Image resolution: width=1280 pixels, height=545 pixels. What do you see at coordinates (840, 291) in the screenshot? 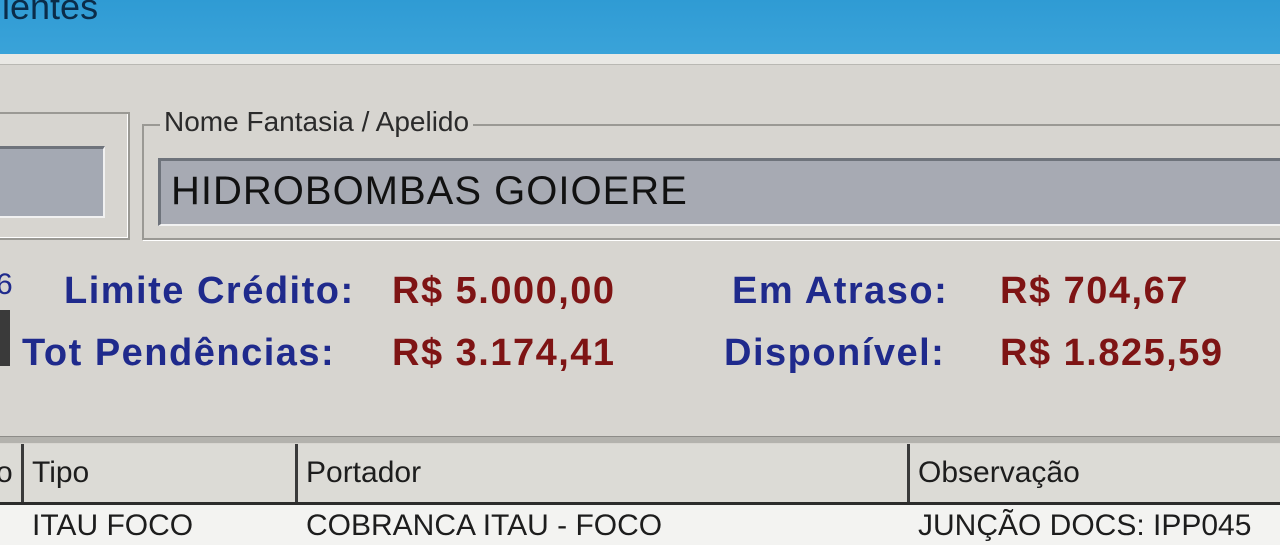
I see `em-atraso-label: Em Atraso:` at bounding box center [840, 291].